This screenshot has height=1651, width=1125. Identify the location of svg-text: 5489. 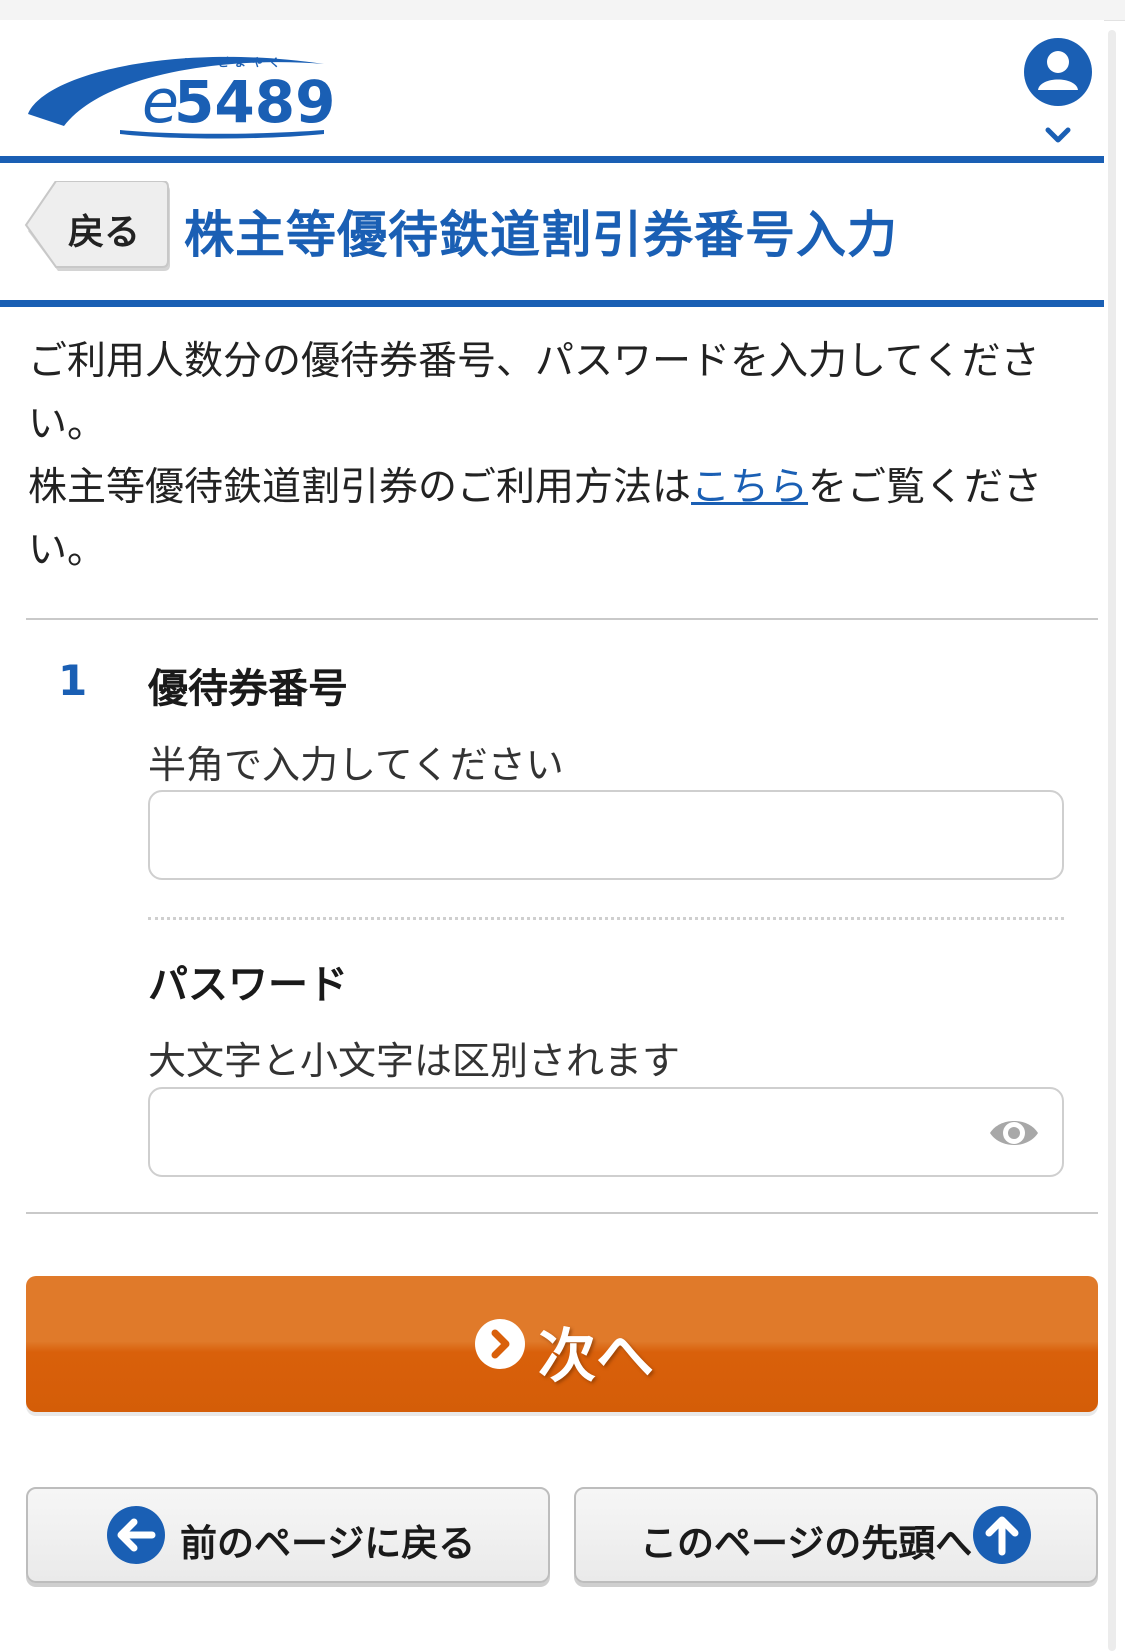
(254, 102).